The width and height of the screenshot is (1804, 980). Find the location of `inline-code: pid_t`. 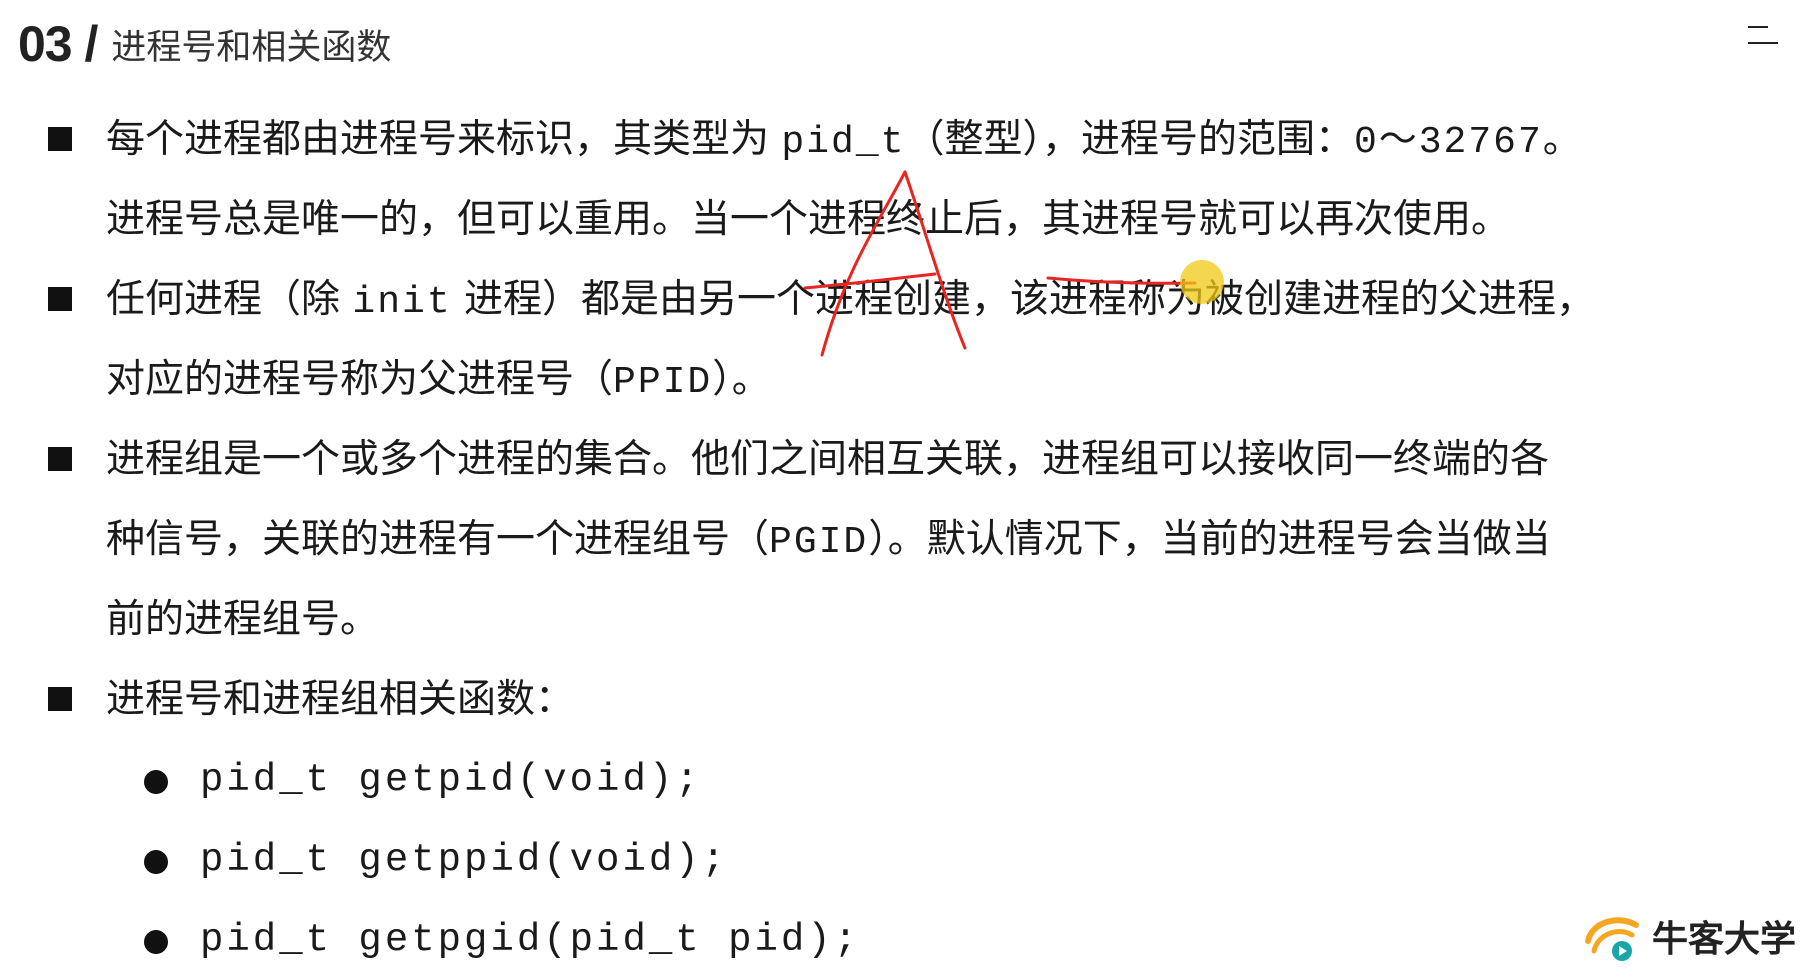

inline-code: pid_t is located at coordinates (843, 142).